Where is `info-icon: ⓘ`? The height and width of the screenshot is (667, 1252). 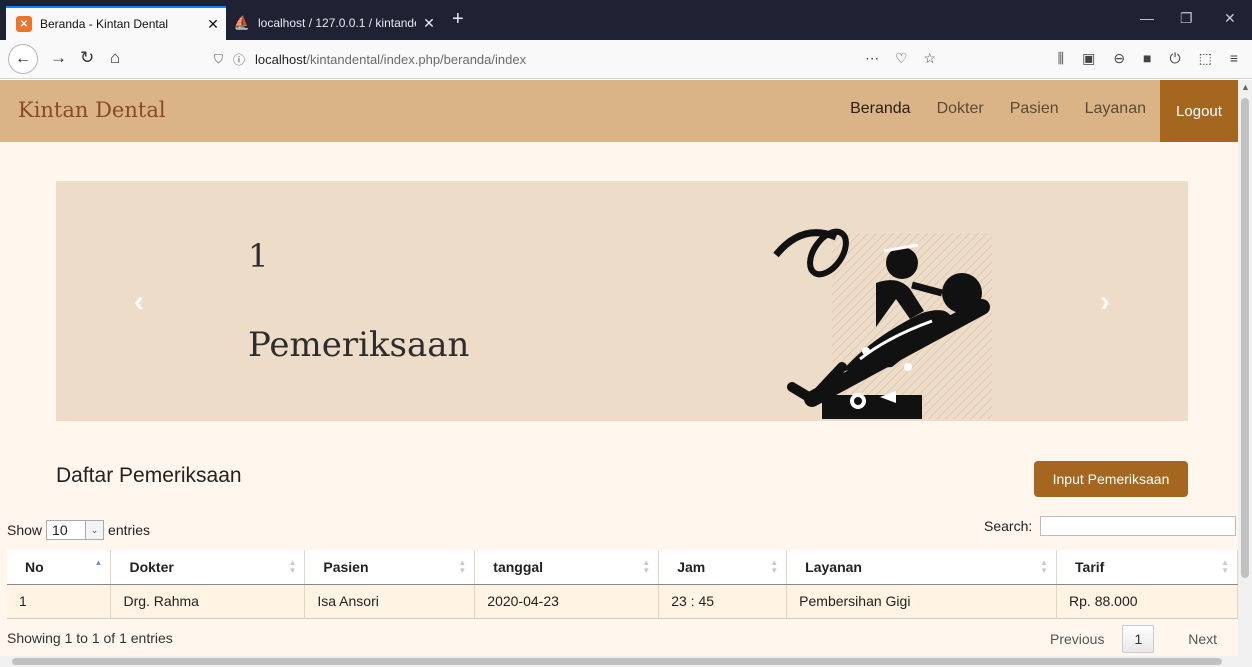
info-icon: ⓘ is located at coordinates (239, 60).